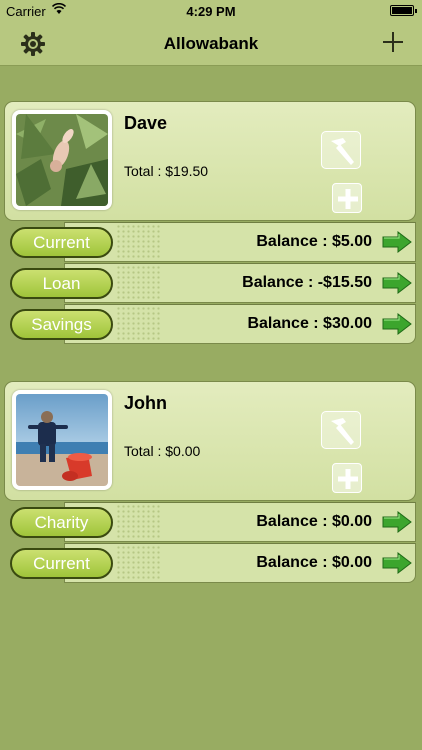 This screenshot has height=750, width=422. Describe the element at coordinates (210, 242) in the screenshot. I see `account-row: Current Balance : $5.00` at that location.